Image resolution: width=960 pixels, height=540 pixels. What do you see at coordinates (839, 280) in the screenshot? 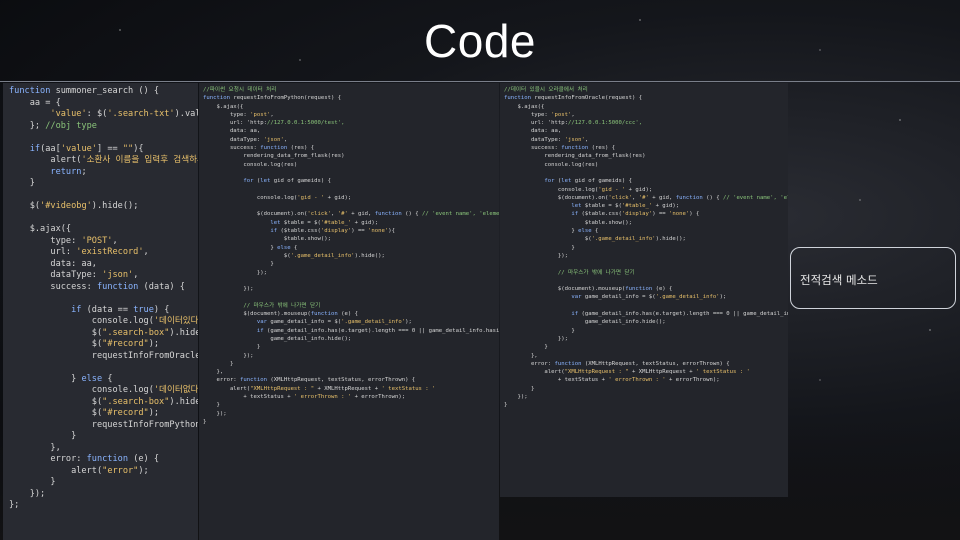
I see `method-note-text: 전적검색 메소드` at bounding box center [839, 280].